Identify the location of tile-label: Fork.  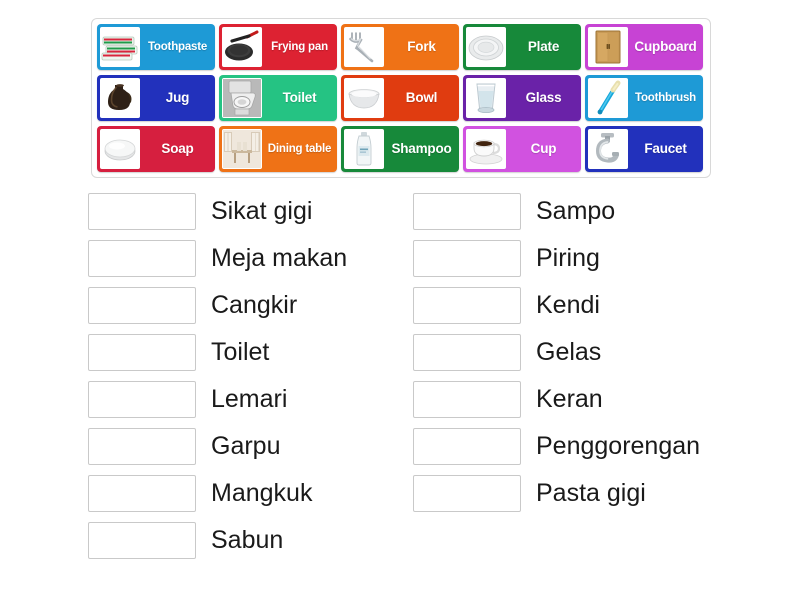
(421, 46).